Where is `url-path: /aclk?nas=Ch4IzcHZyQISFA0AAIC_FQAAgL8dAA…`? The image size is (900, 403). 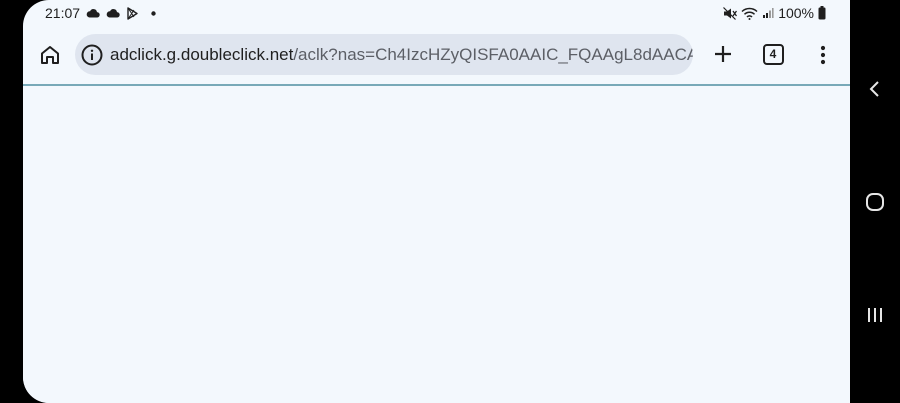 url-path: /aclk?nas=Ch4IzcHZyQISFA0AAIC_FQAAgL8dAA… is located at coordinates (493, 54).